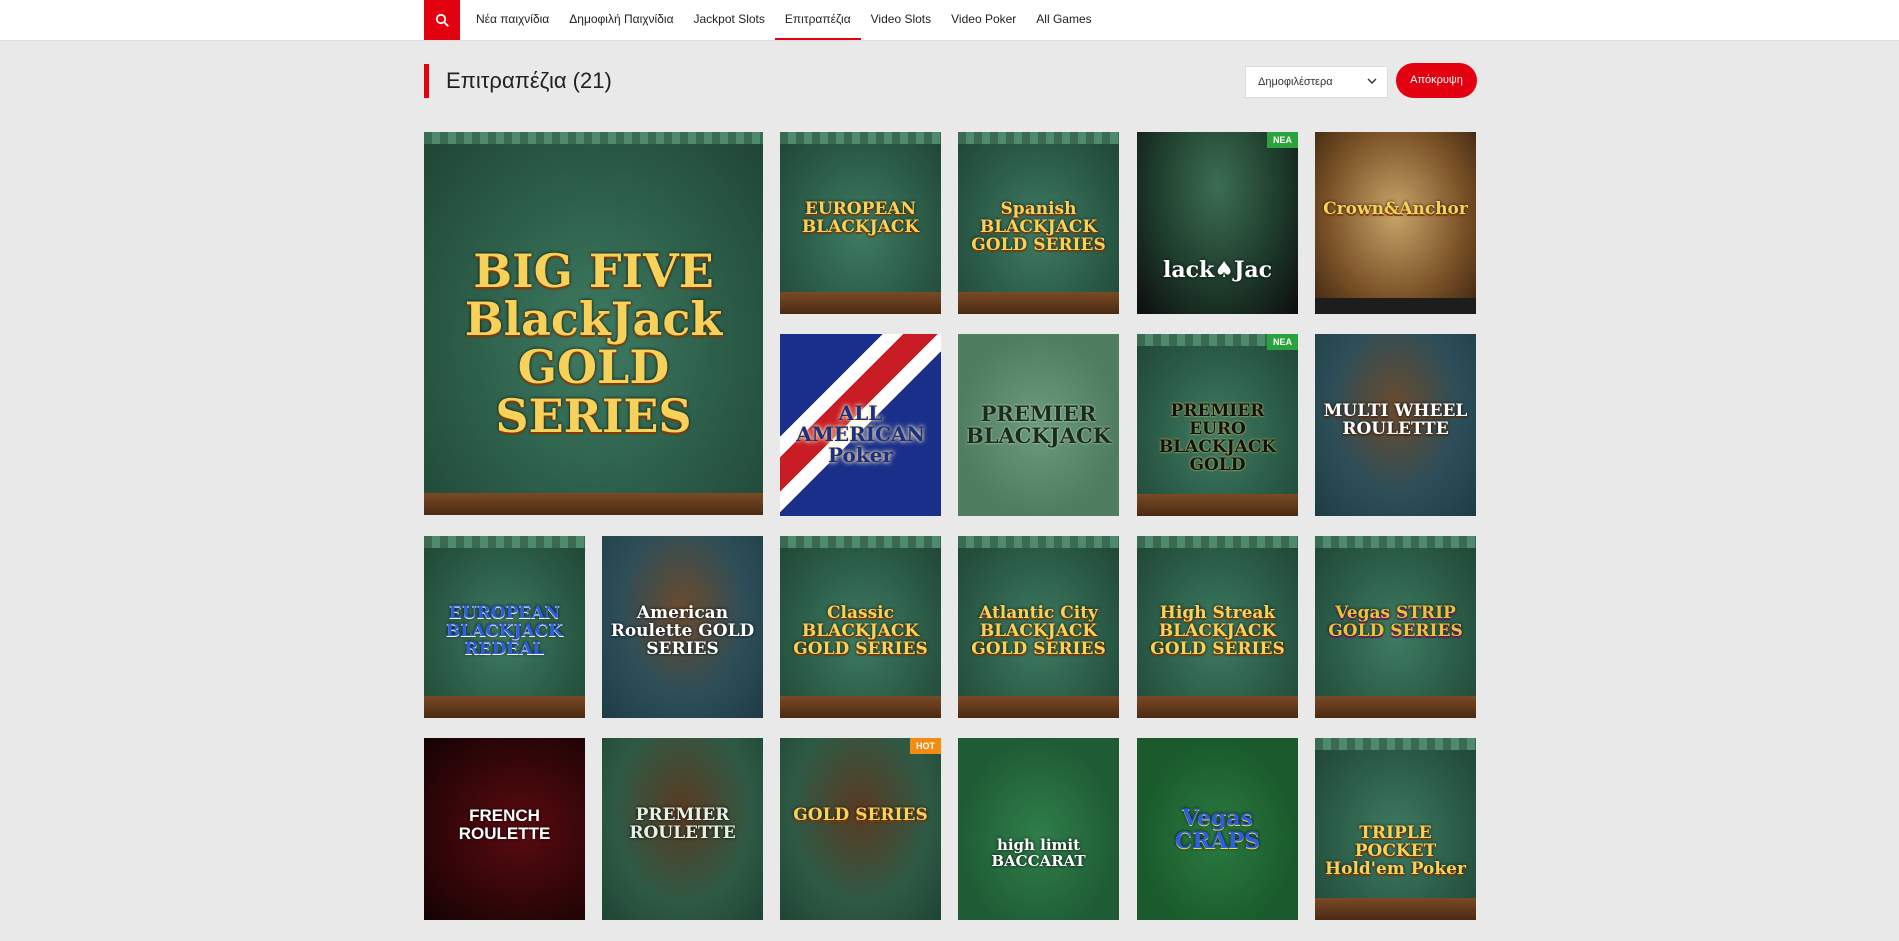  I want to click on game-title: Vegas STRIP GOLD SERIES, so click(1395, 622).